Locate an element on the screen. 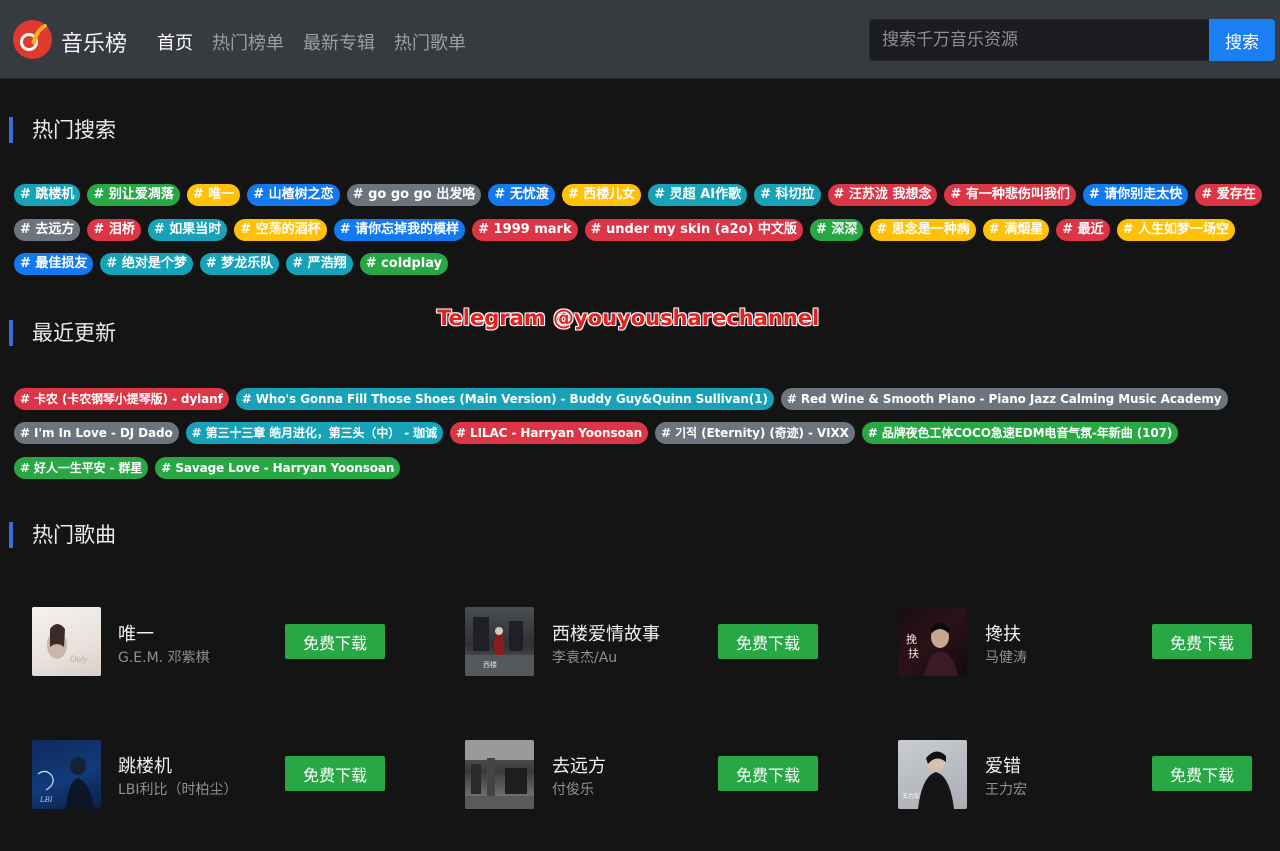  song-title: 西楼爱情故事 is located at coordinates (606, 633).